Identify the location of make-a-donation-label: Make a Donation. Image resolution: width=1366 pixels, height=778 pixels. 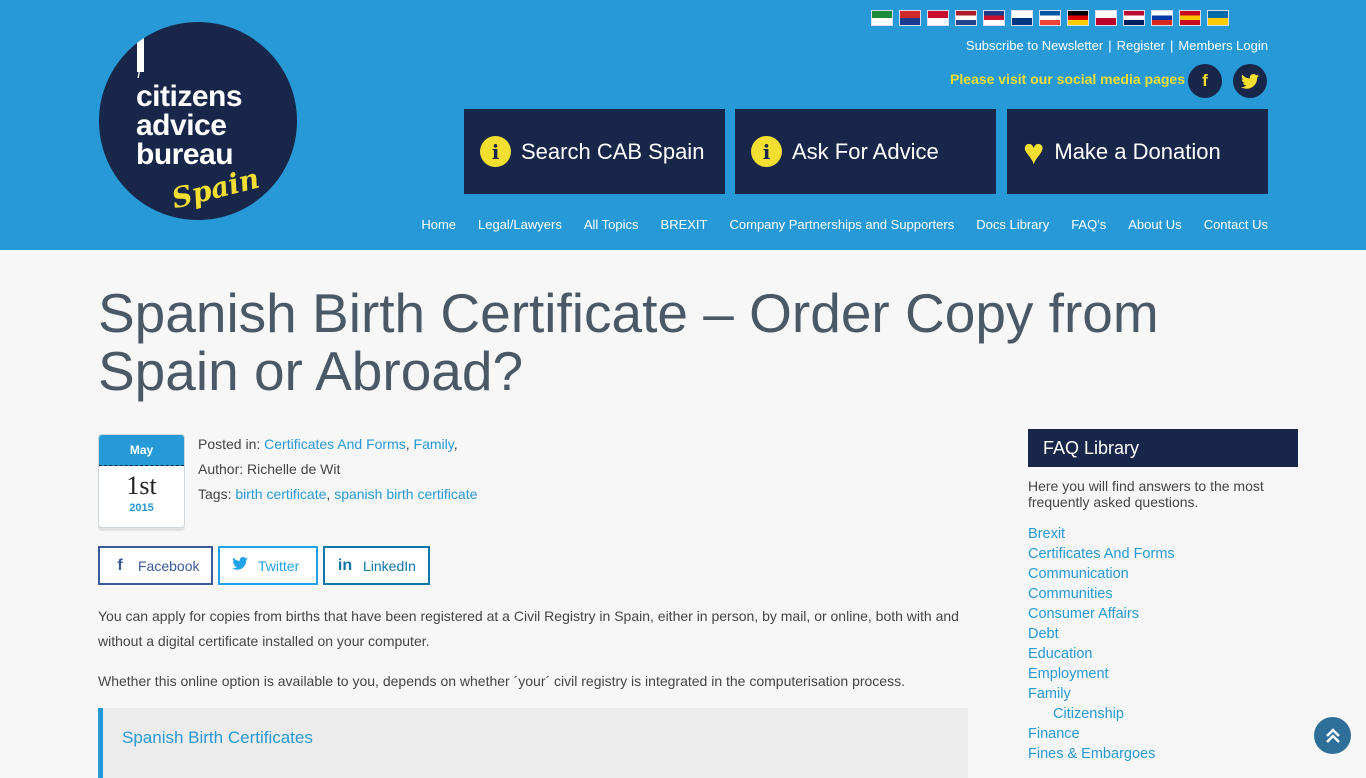
(1137, 151).